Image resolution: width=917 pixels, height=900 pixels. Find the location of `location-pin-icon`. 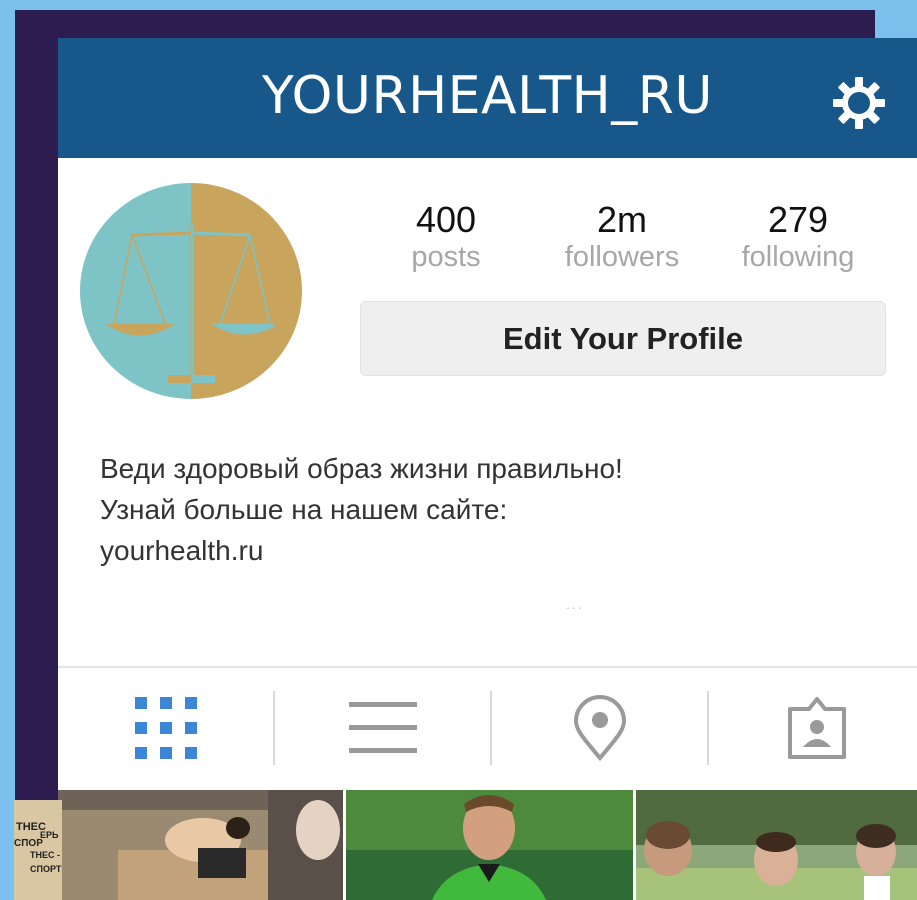

location-pin-icon is located at coordinates (600, 728).